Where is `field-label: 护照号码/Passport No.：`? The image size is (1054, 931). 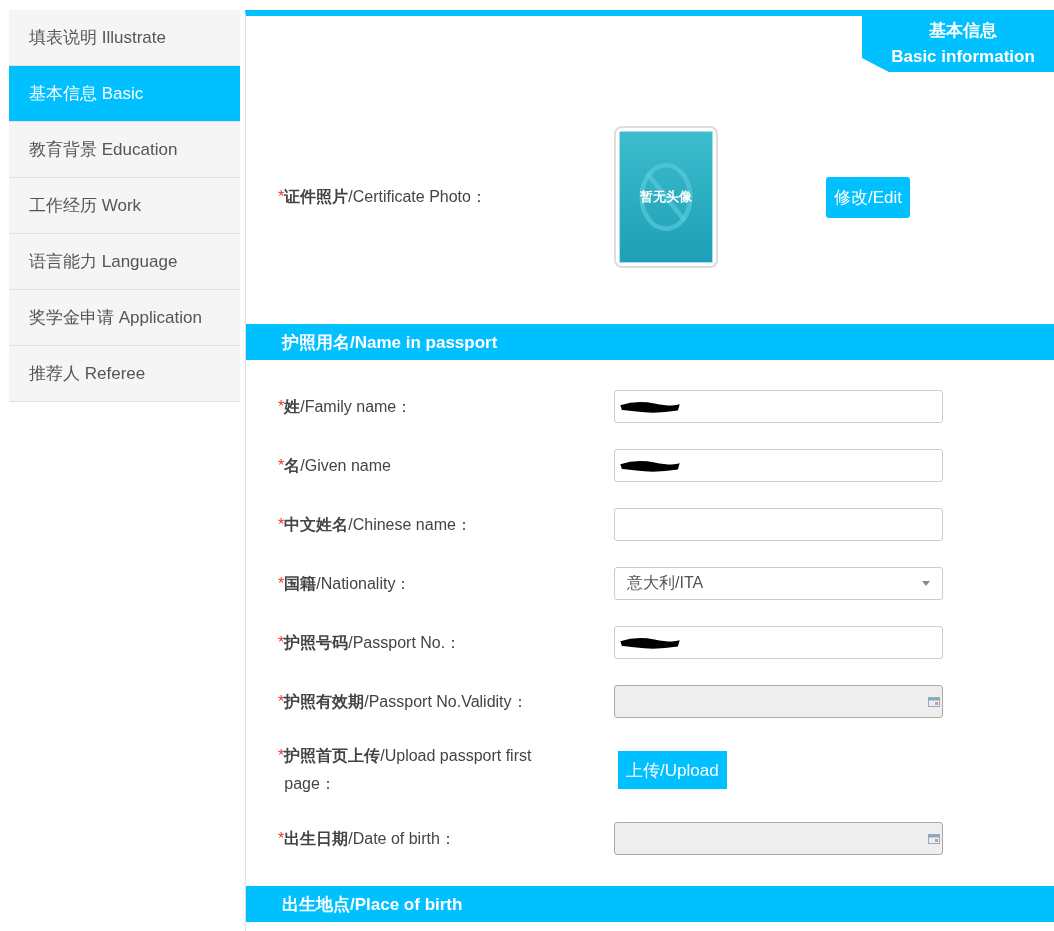 field-label: 护照号码/Passport No.： is located at coordinates (373, 642).